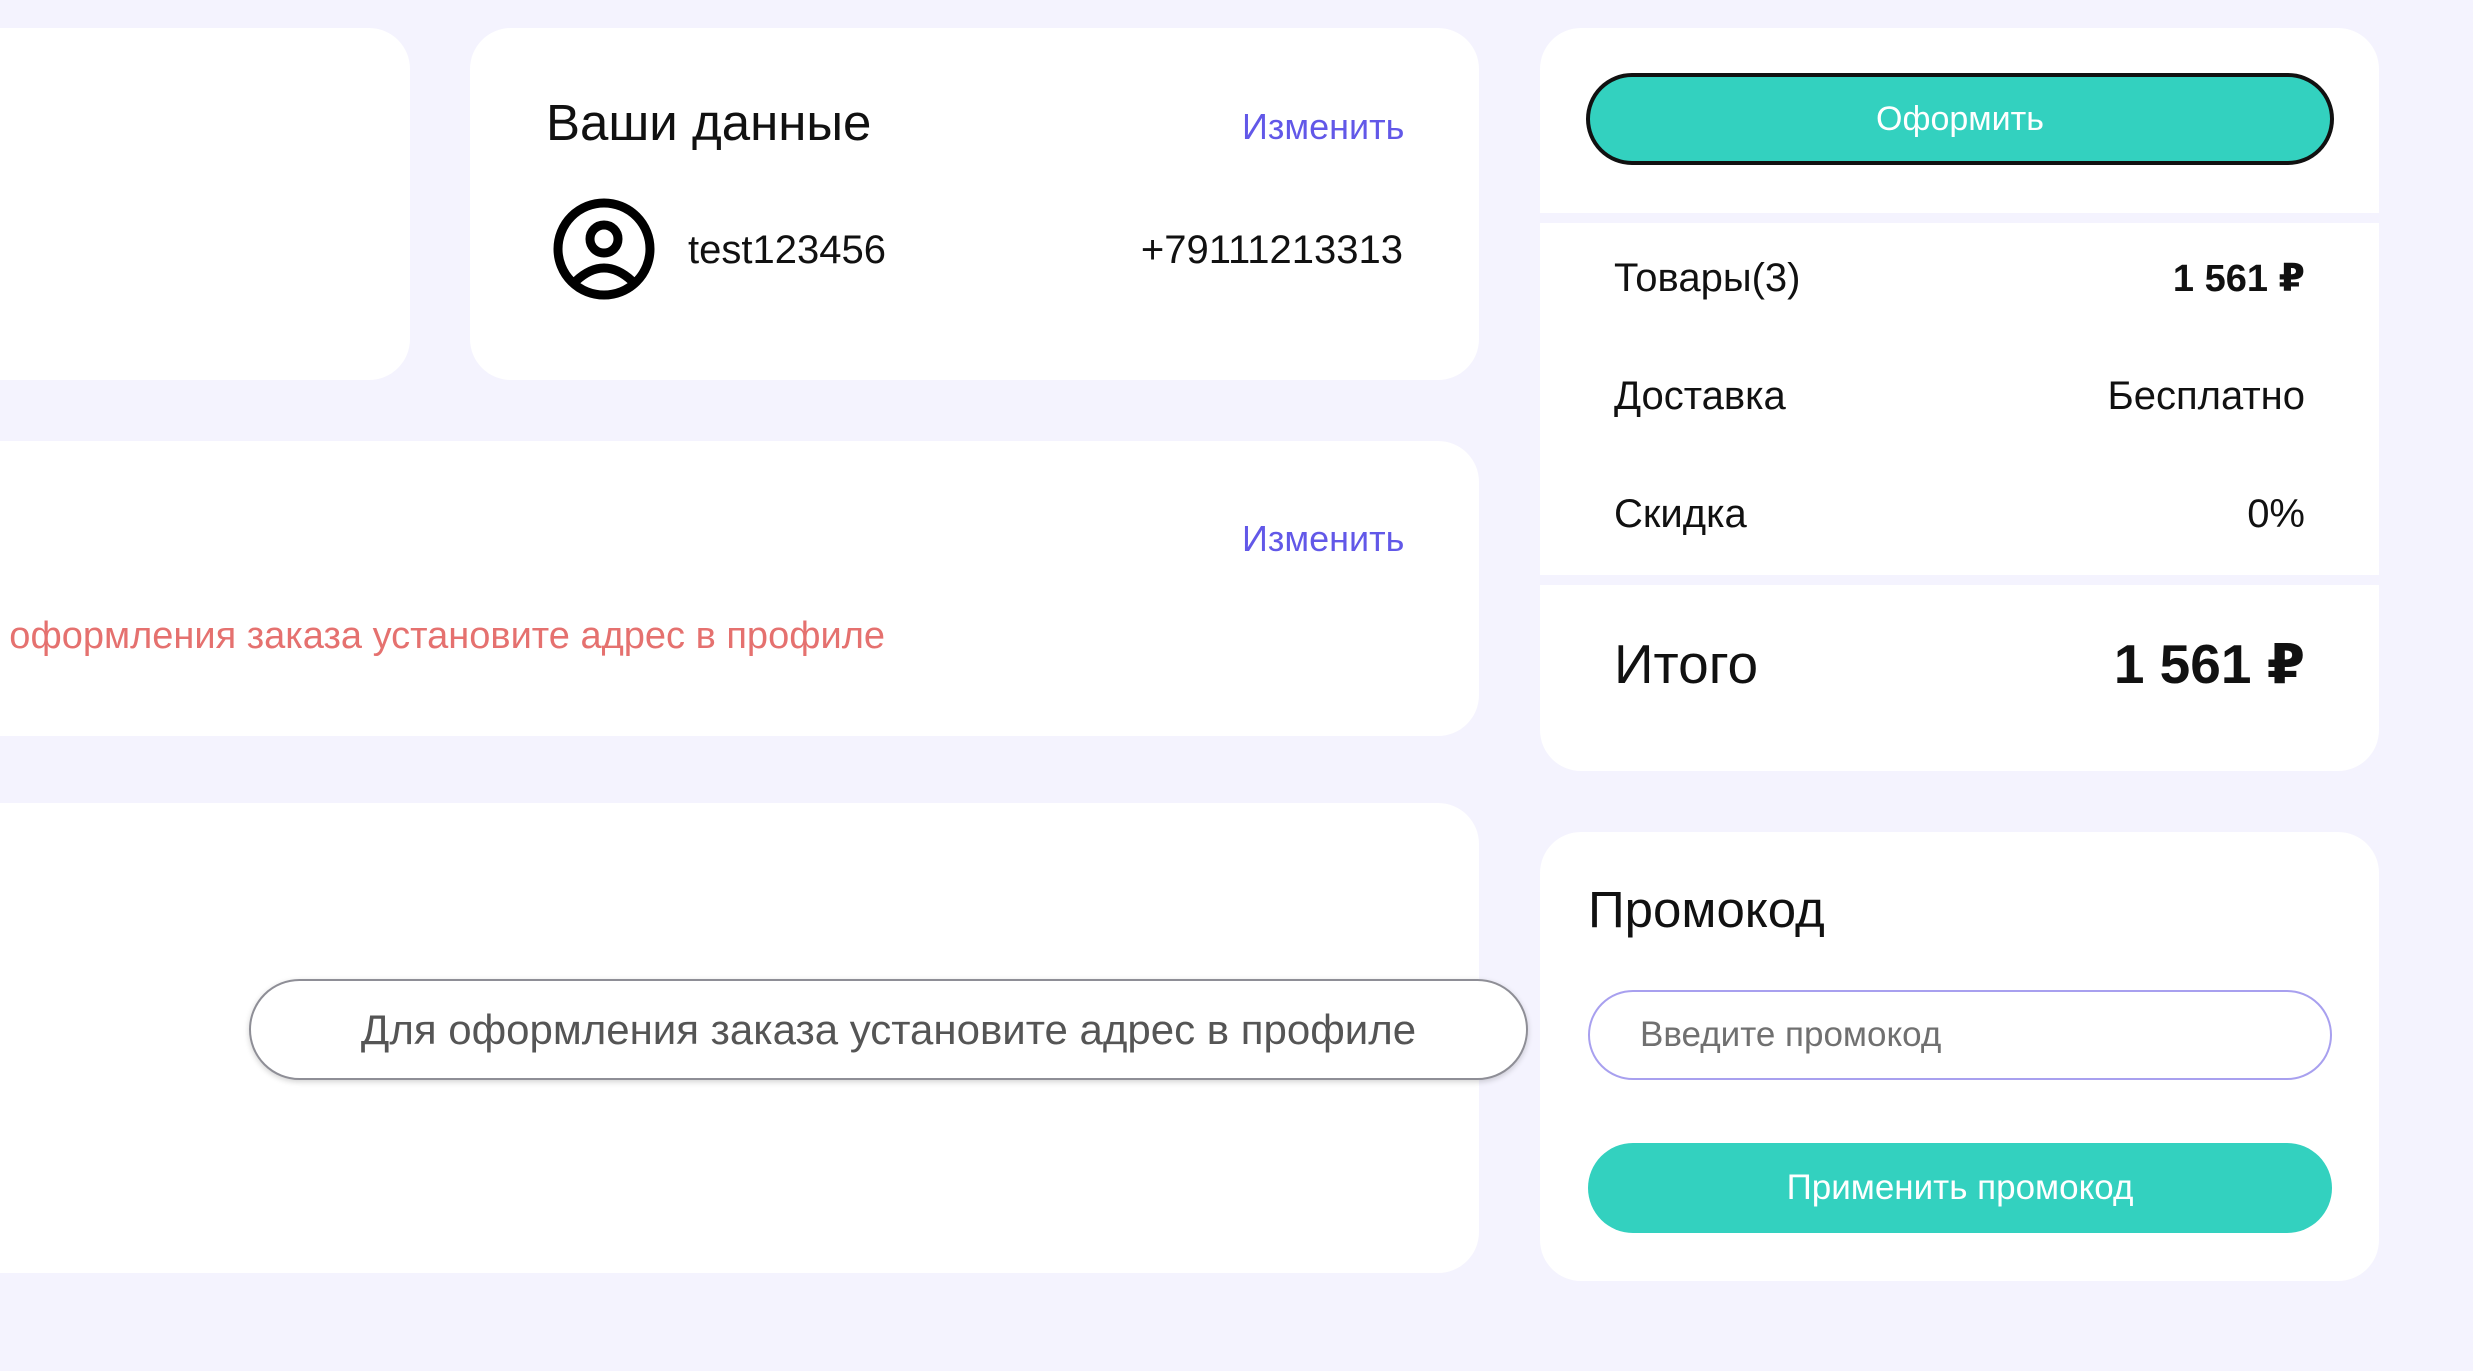 The image size is (2473, 1371). What do you see at coordinates (604, 249) in the screenshot?
I see `user-circle-icon` at bounding box center [604, 249].